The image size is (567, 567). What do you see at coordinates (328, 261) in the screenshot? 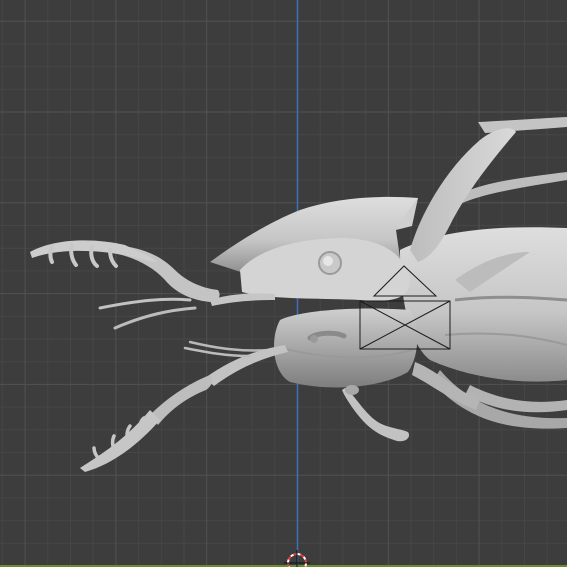
I see `eye-highlight` at bounding box center [328, 261].